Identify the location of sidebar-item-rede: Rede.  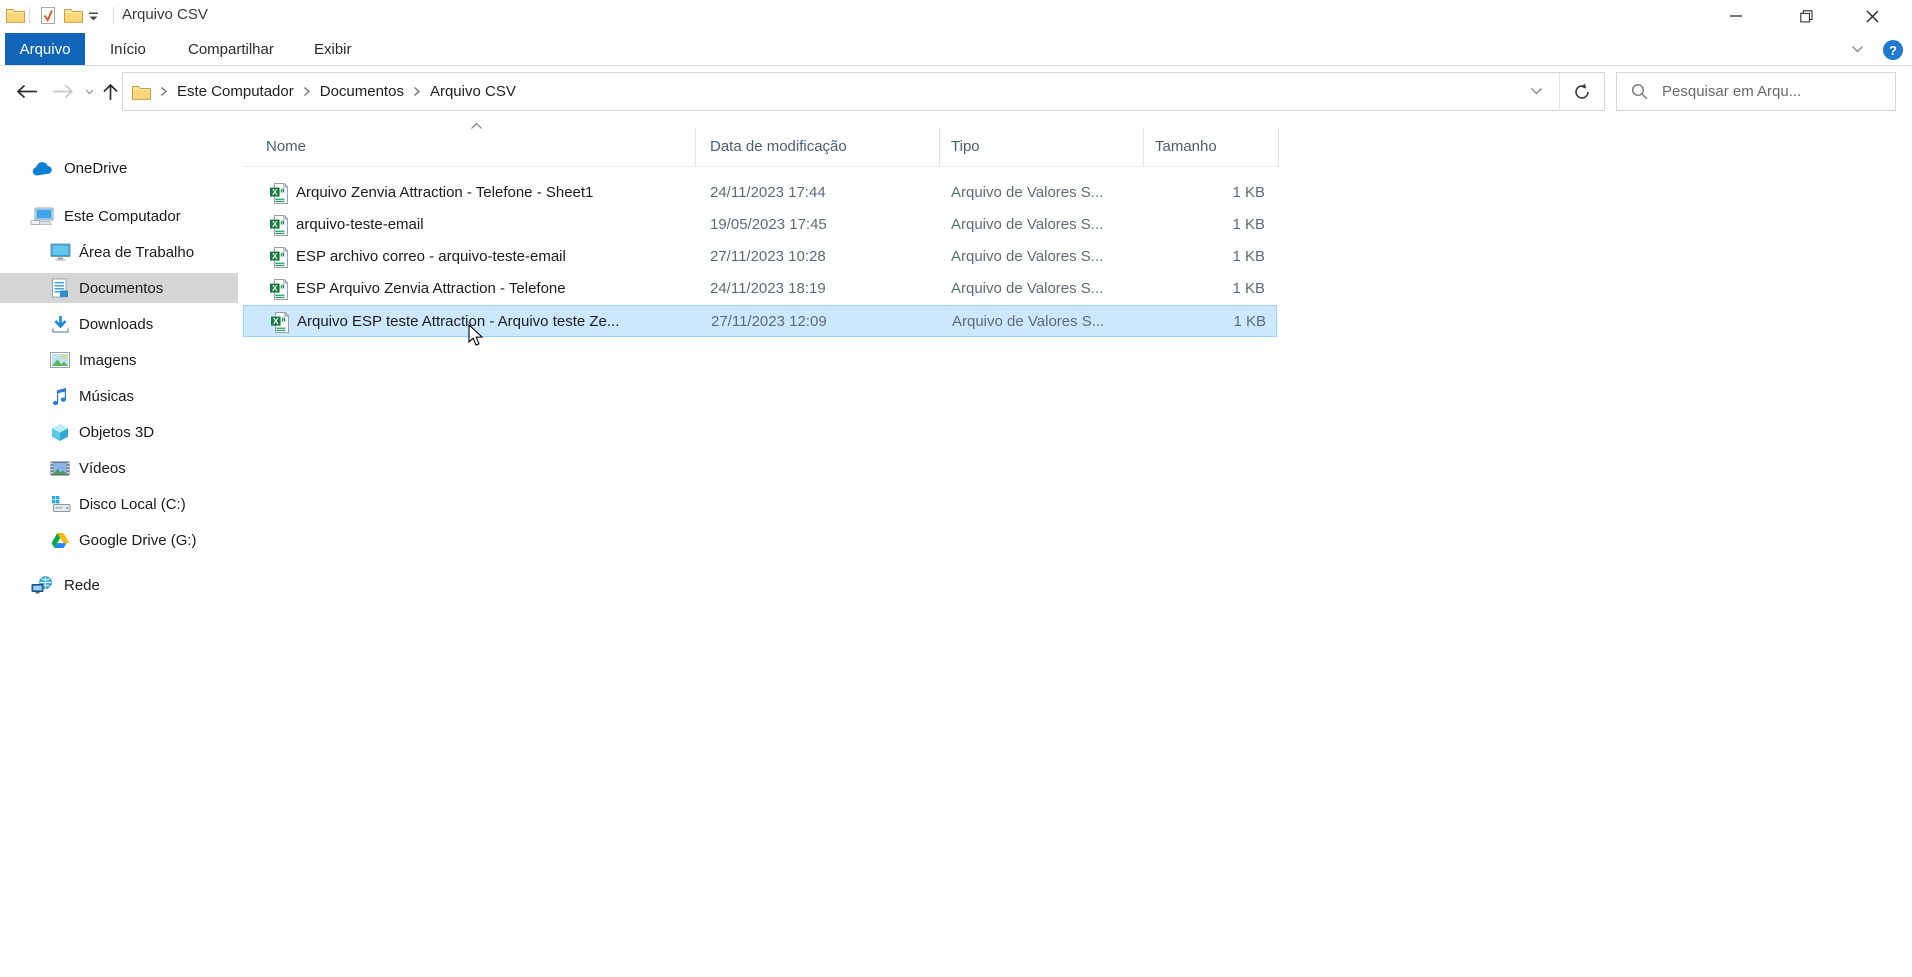
(120, 585).